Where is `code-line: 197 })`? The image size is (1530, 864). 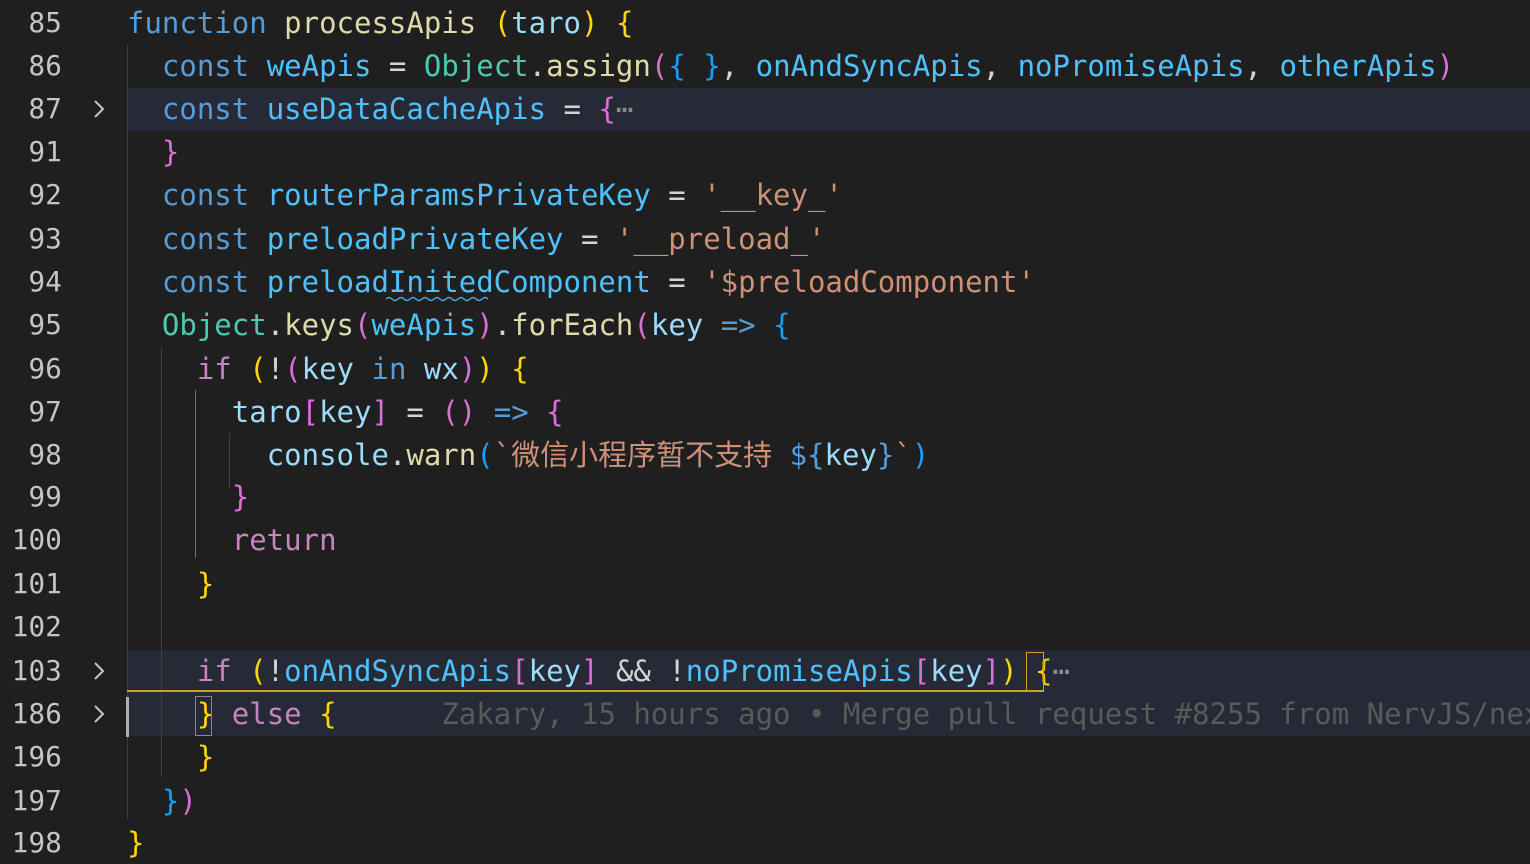
code-line: 197 }) is located at coordinates (765, 801).